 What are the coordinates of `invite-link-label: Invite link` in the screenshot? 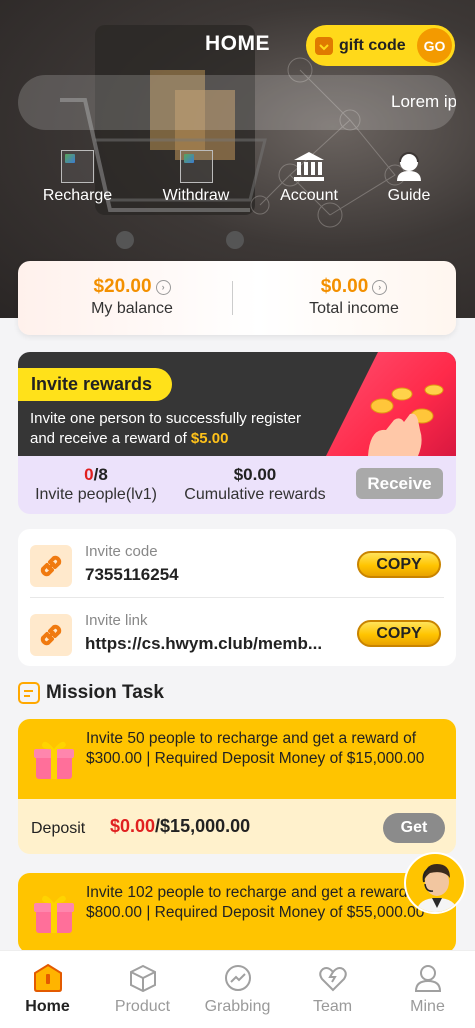 It's located at (116, 620).